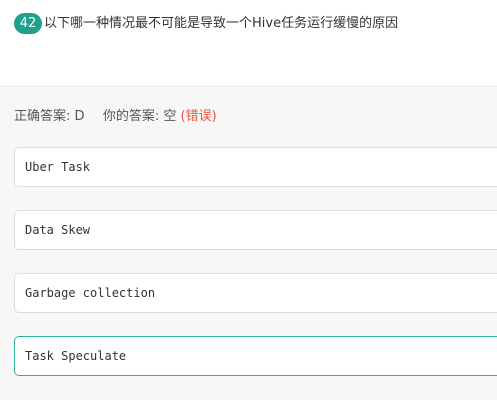  What do you see at coordinates (79, 116) in the screenshot?
I see `correct-answer-value: D` at bounding box center [79, 116].